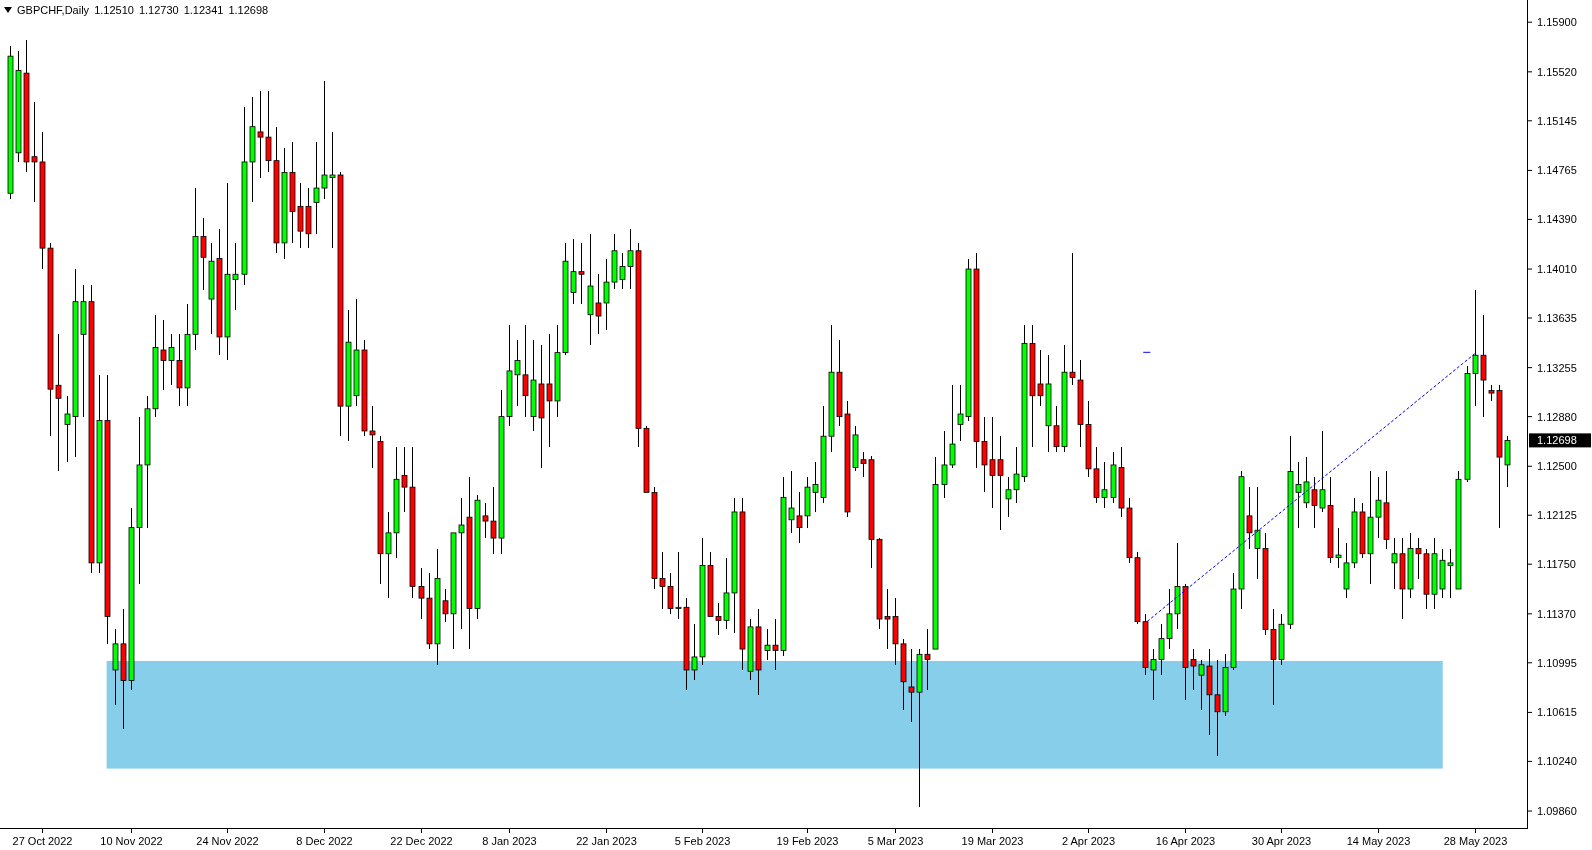 This screenshot has height=850, width=1592. What do you see at coordinates (992, 841) in the screenshot?
I see `date-axis-label: 19 Mar 2023` at bounding box center [992, 841].